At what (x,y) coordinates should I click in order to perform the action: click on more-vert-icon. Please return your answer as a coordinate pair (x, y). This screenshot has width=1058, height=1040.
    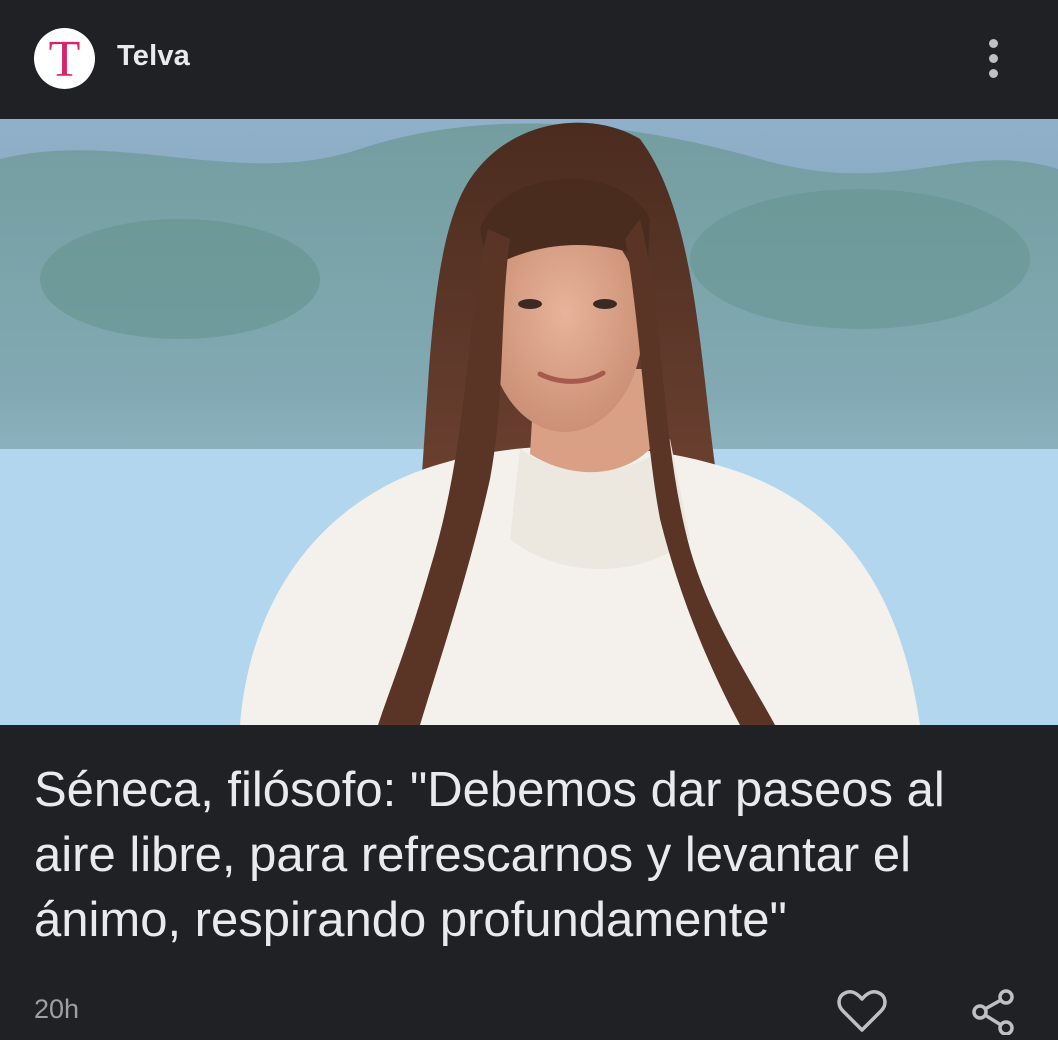
    Looking at the image, I should click on (993, 58).